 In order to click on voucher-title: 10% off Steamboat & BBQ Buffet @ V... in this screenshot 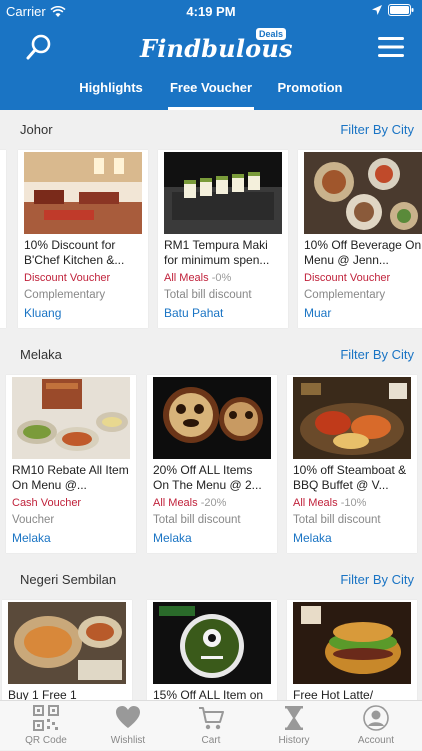, I will do `click(350, 477)`.